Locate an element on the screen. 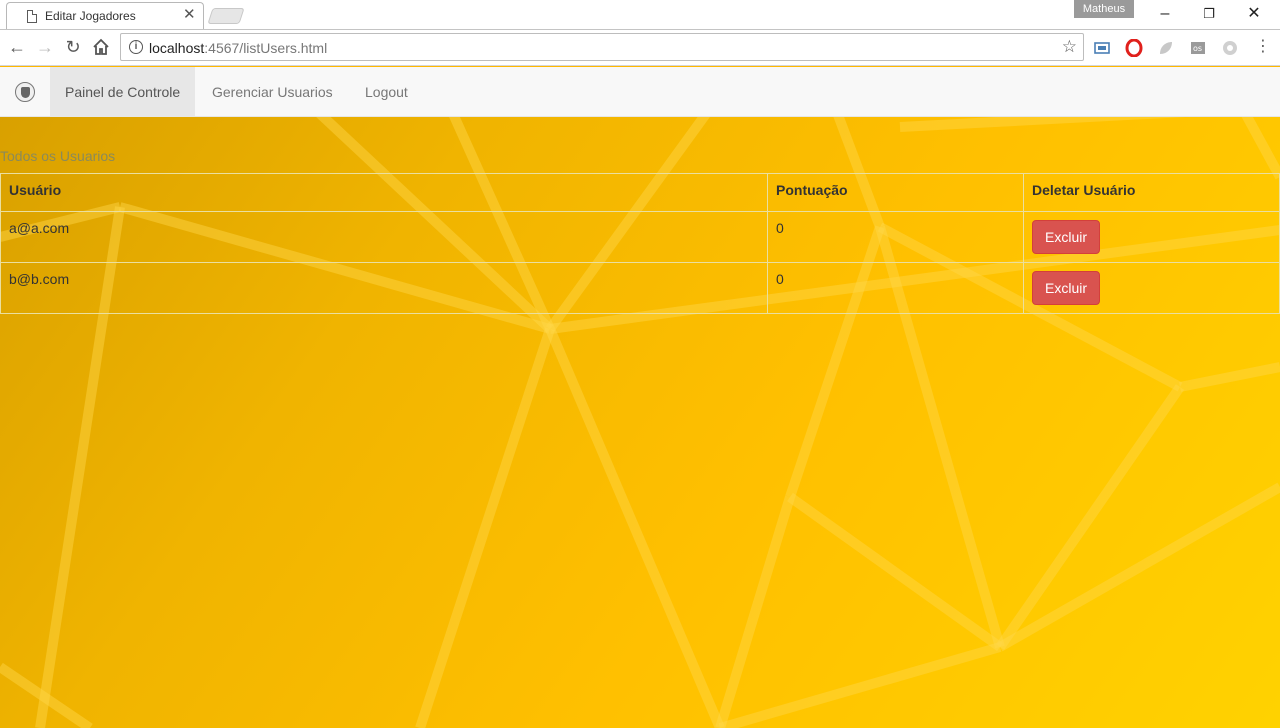 This screenshot has height=728, width=1280. profile-badge: Matheus is located at coordinates (1104, 9).